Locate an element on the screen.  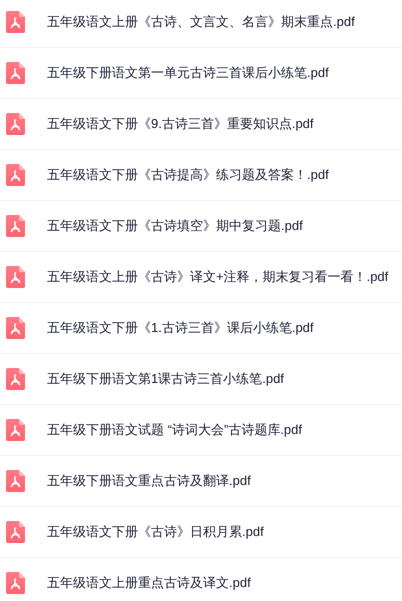
file-name: 五年级语文下册《古诗填空》期中复习题.pdf is located at coordinates (175, 226).